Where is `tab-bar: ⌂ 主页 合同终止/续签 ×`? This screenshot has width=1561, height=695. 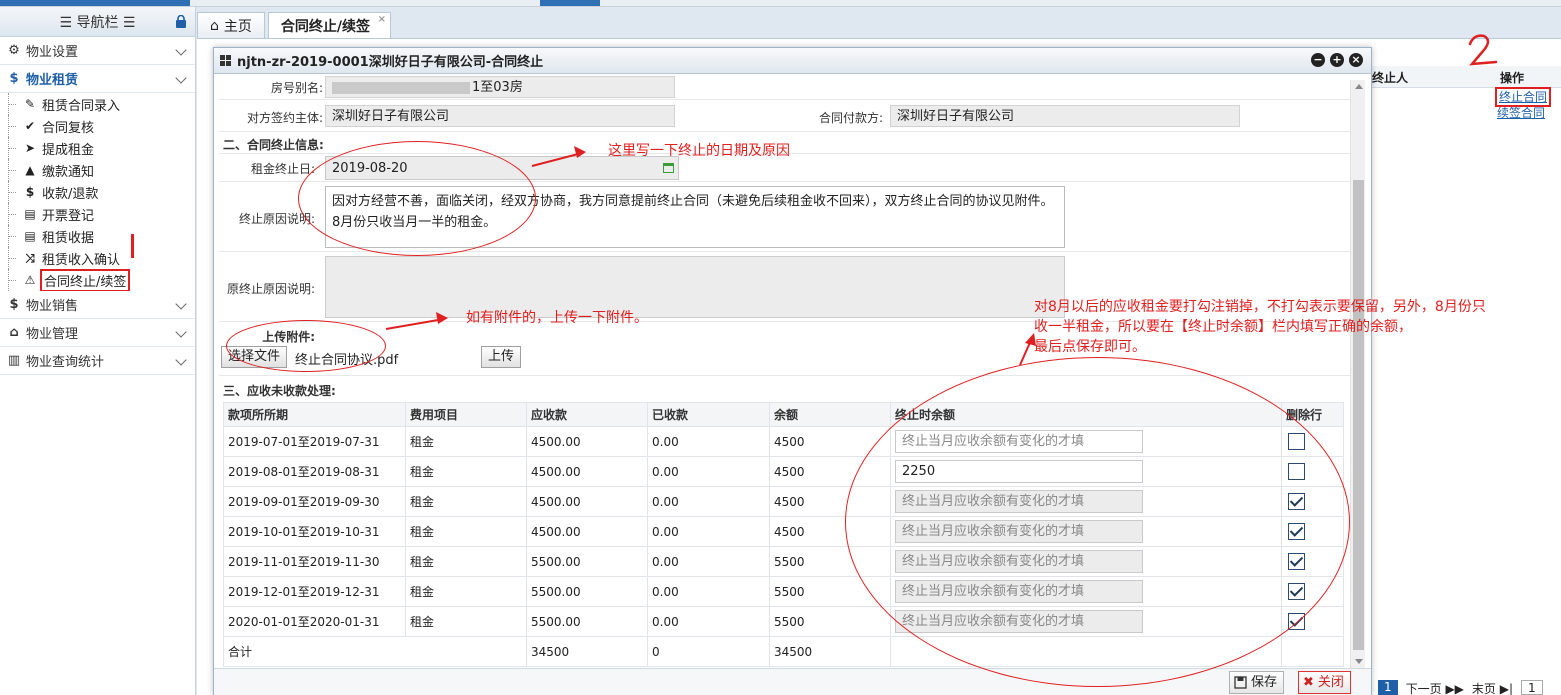 tab-bar: ⌂ 主页 合同终止/续签 × is located at coordinates (295, 25).